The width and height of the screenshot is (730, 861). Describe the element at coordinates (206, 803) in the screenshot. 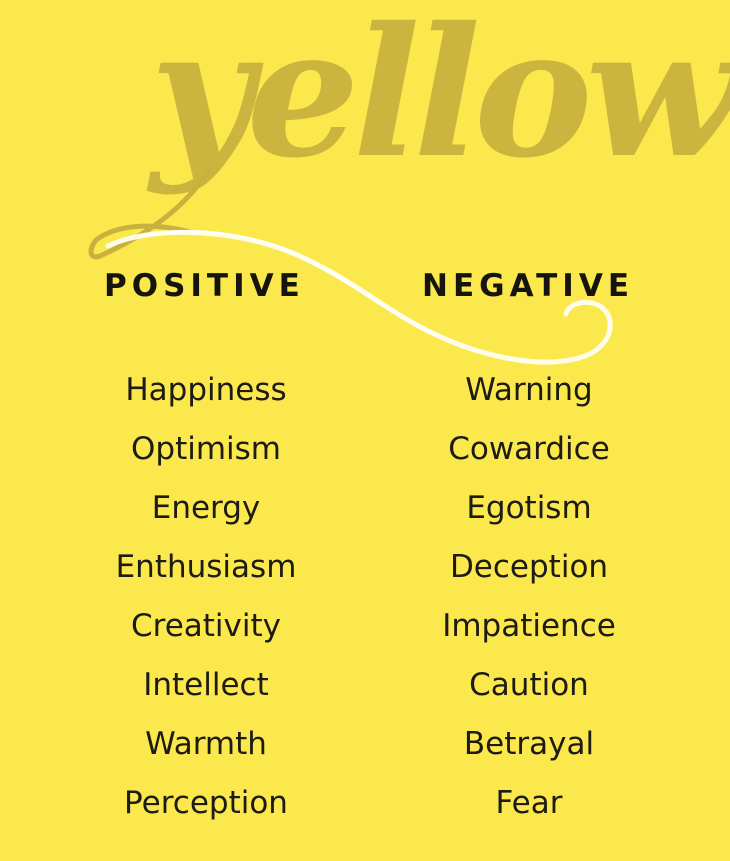

I see `positive-item: Perception` at that location.